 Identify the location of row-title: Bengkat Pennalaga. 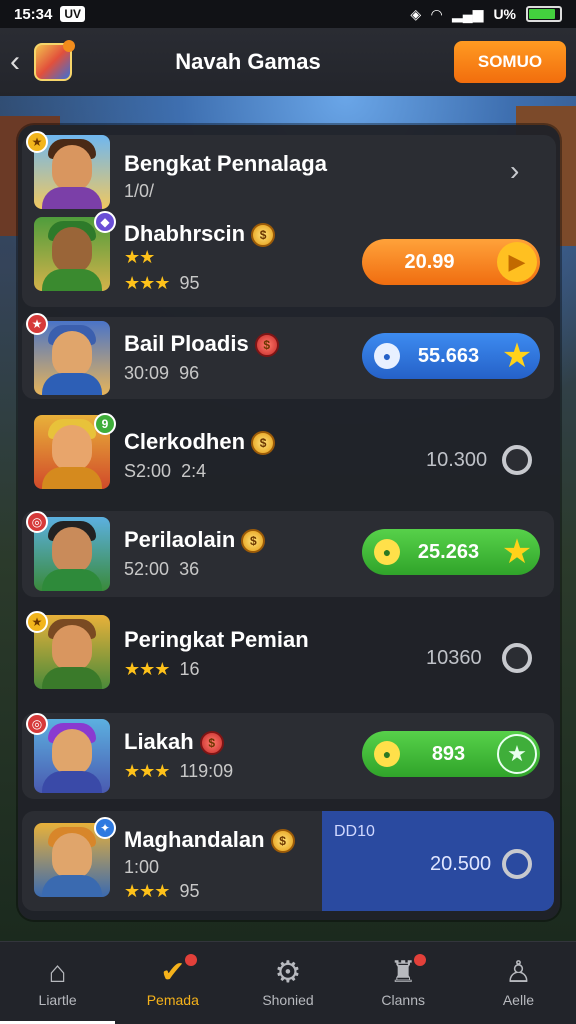
(225, 163).